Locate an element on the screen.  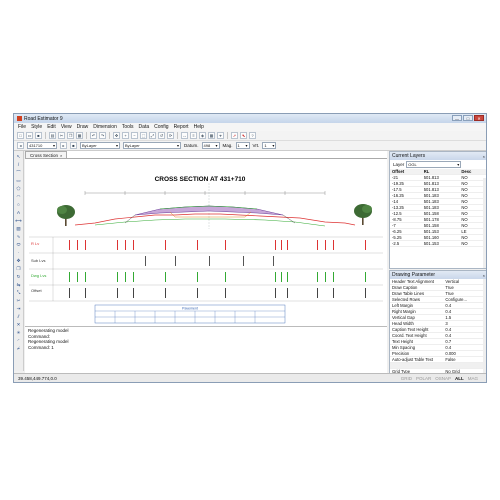
save-icon: ■ is located at coordinates (38, 135).